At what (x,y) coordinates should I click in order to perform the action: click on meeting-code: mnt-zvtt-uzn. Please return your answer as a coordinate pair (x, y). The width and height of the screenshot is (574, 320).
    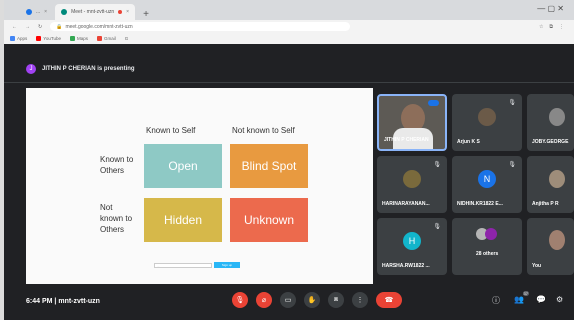
    Looking at the image, I should click on (79, 301).